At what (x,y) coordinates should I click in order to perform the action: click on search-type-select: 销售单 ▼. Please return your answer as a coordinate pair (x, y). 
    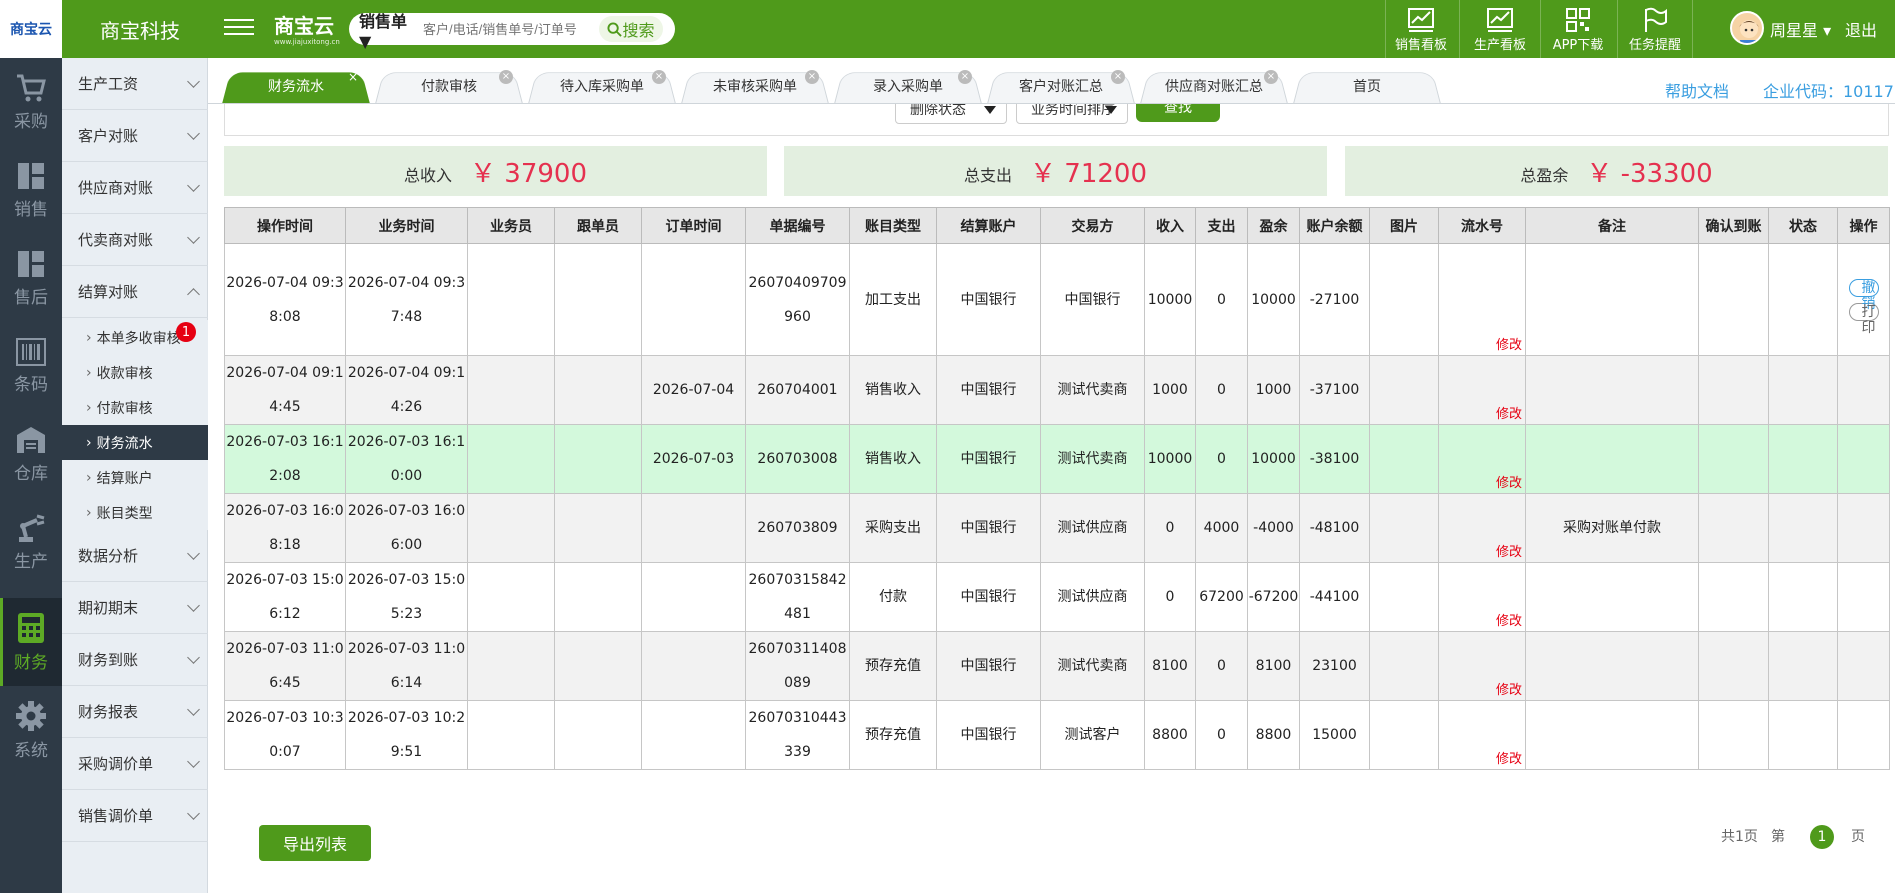
    Looking at the image, I should click on (386, 29).